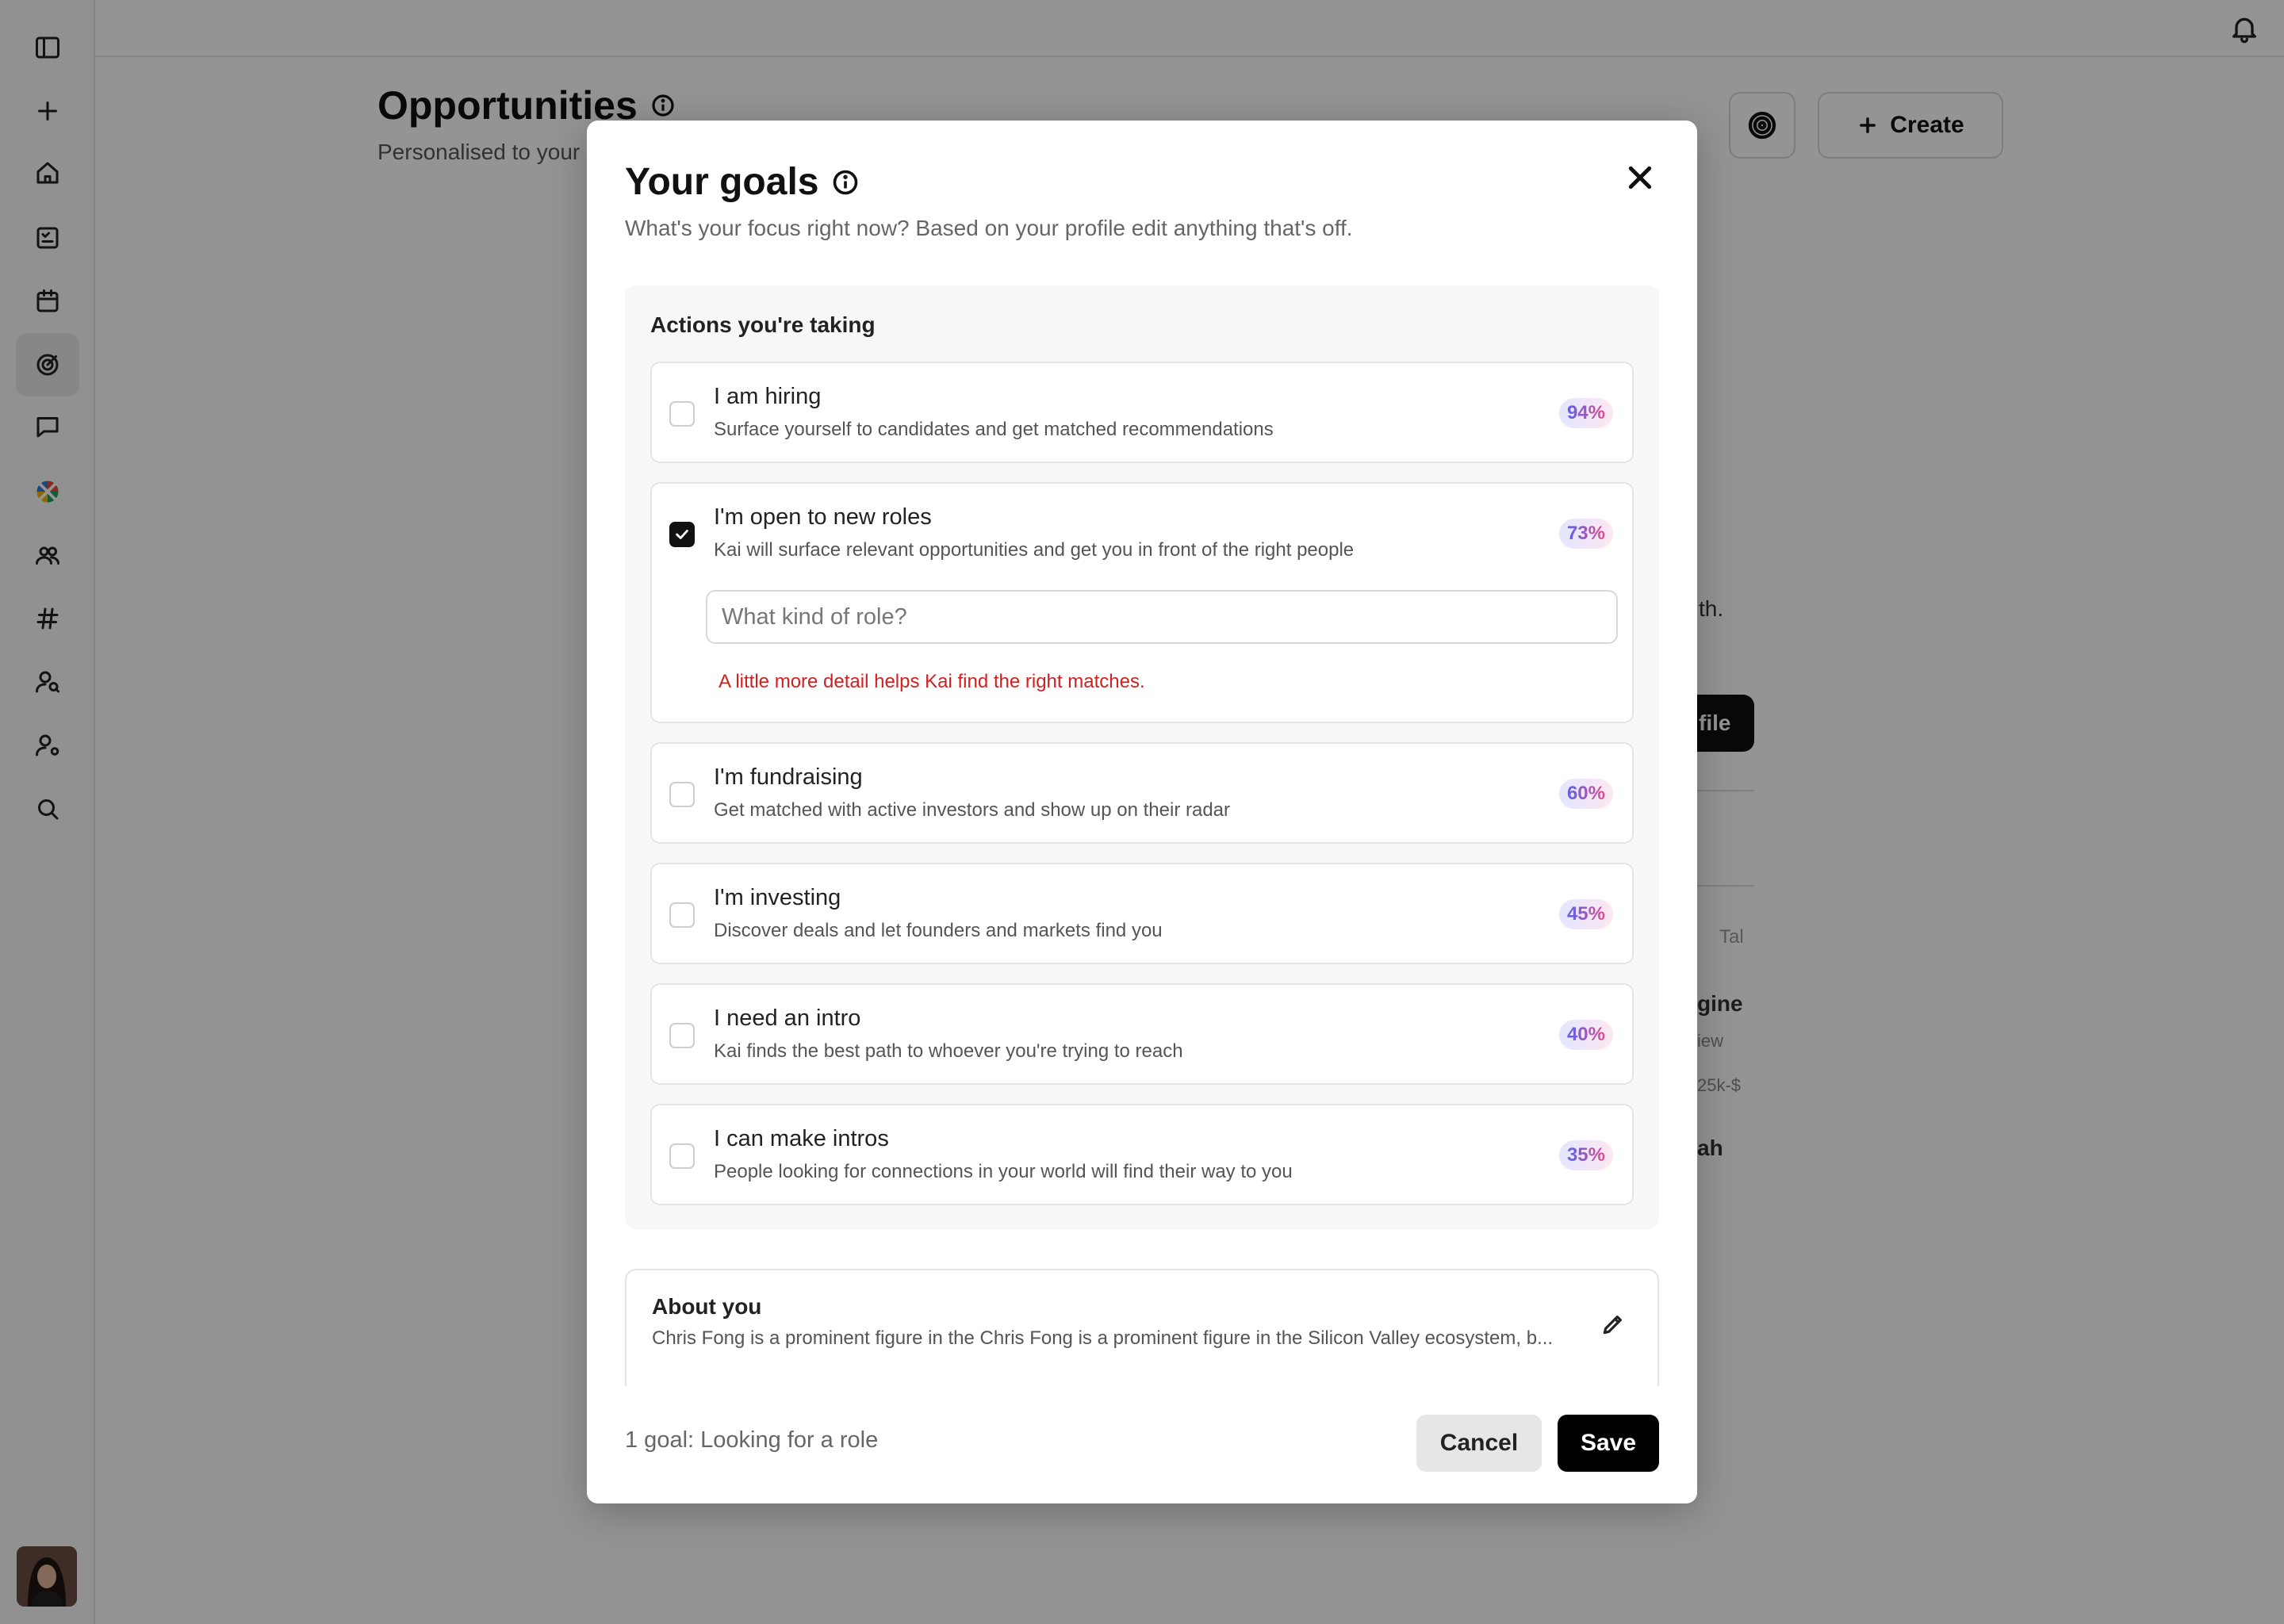  What do you see at coordinates (1142, 1444) in the screenshot?
I see `modal-footer: 1 goal: Looking for a role Cancel Save` at bounding box center [1142, 1444].